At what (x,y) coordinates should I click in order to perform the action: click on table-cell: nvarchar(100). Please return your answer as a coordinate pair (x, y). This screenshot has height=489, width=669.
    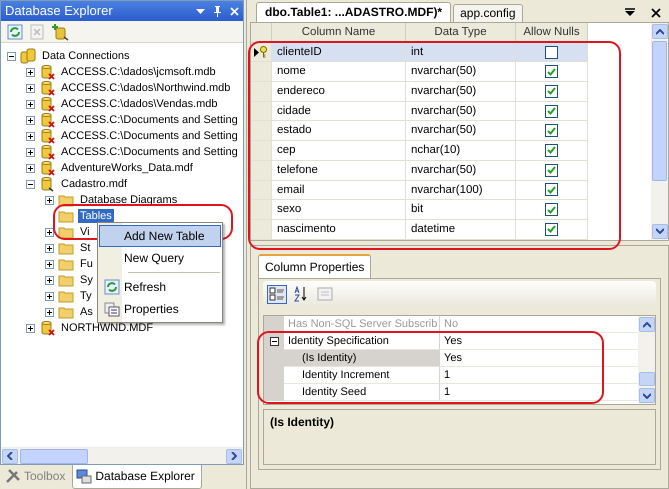
    Looking at the image, I should click on (461, 190).